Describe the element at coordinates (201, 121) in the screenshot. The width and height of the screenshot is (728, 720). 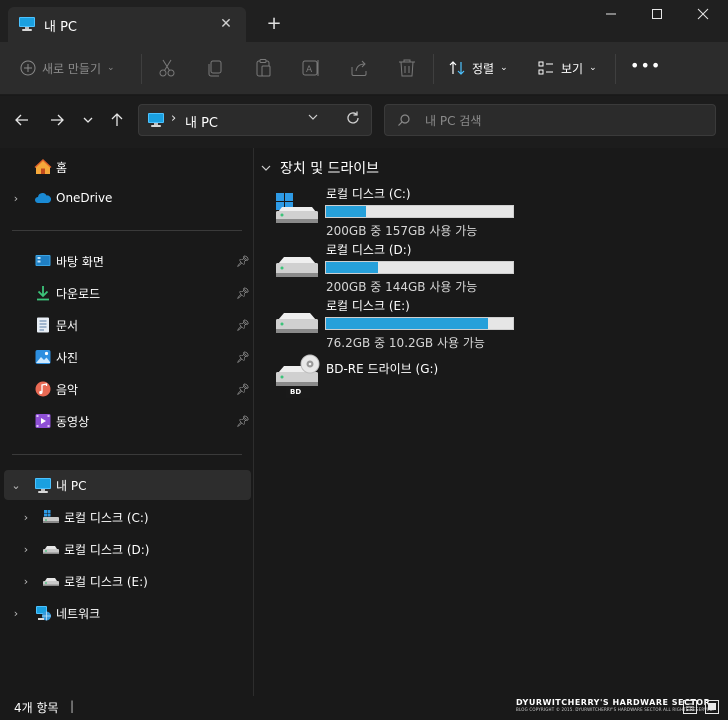
I see `breadcrumb-this-pc: 내 PC` at that location.